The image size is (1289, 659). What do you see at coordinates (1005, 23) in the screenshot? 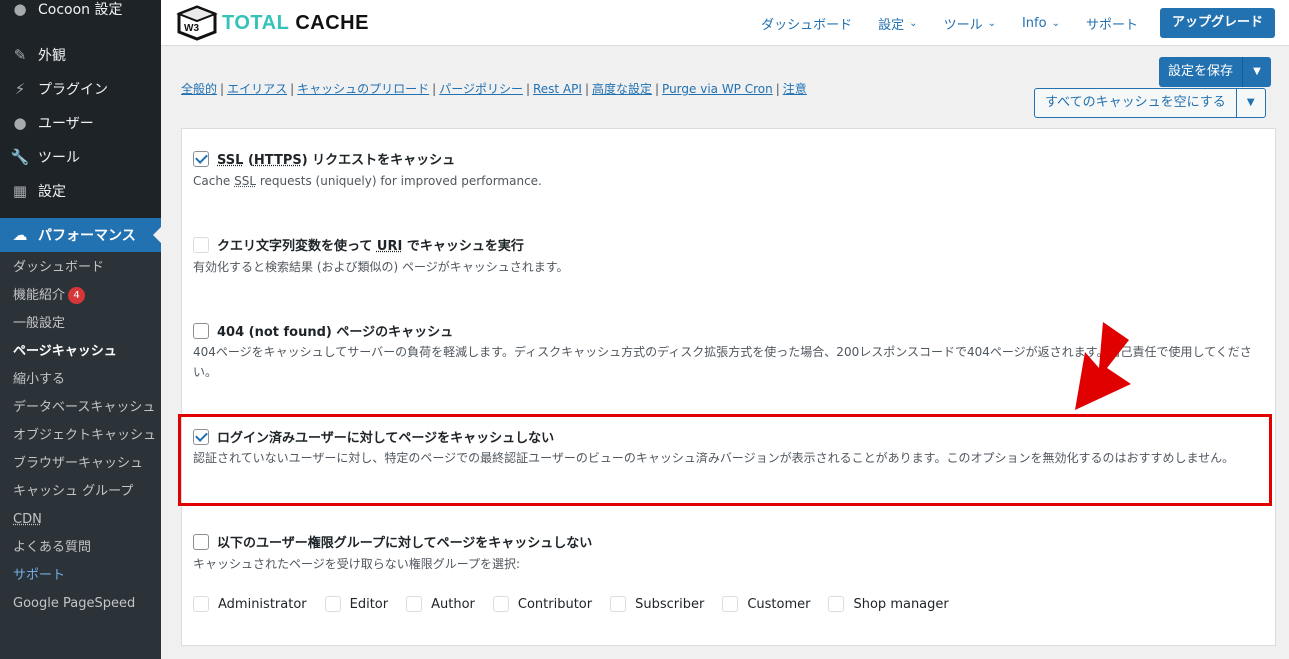
I see `top-navigation: ダッシュボード 設定 ⌄ ツール ⌄ Info ⌄ サポート アップグレード` at bounding box center [1005, 23].